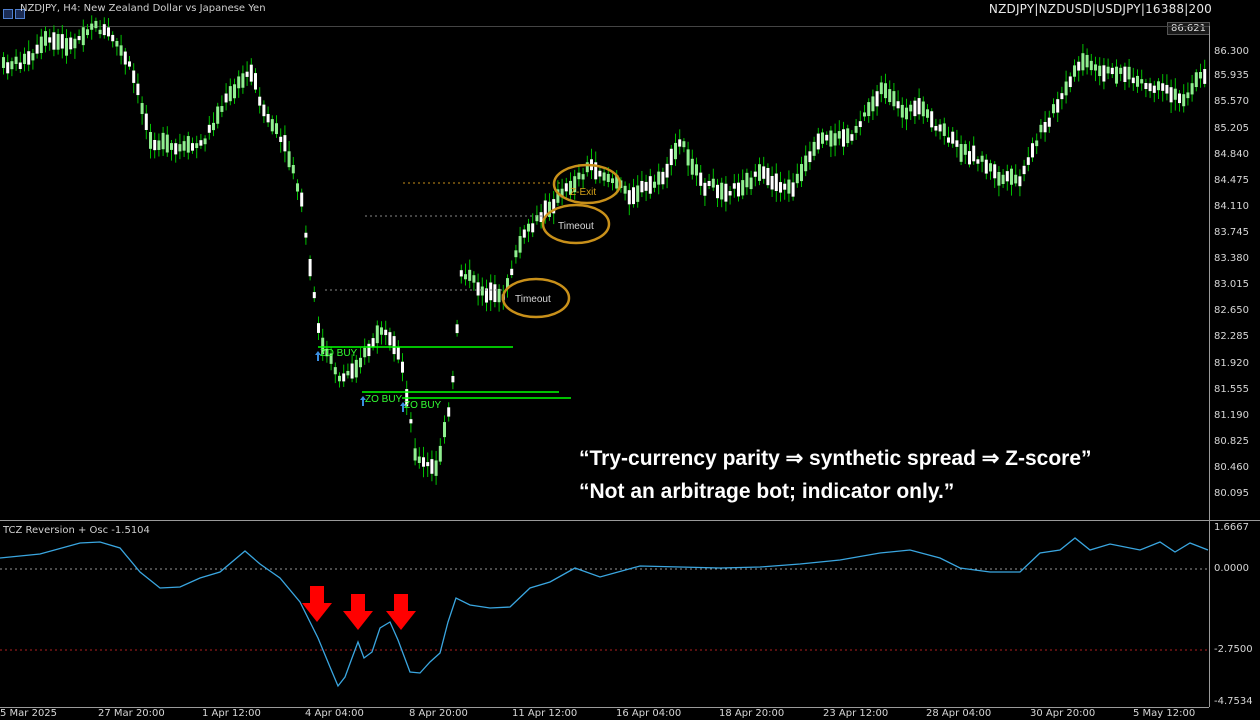  Describe the element at coordinates (131, 713) in the screenshot. I see `time-label: 27 Mar 20:00` at that location.